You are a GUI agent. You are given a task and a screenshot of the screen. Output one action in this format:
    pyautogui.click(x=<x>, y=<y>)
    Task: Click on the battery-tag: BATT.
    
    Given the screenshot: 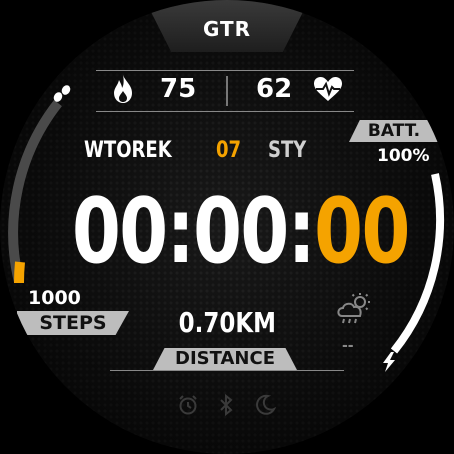 What is the action you would take?
    pyautogui.click(x=394, y=131)
    